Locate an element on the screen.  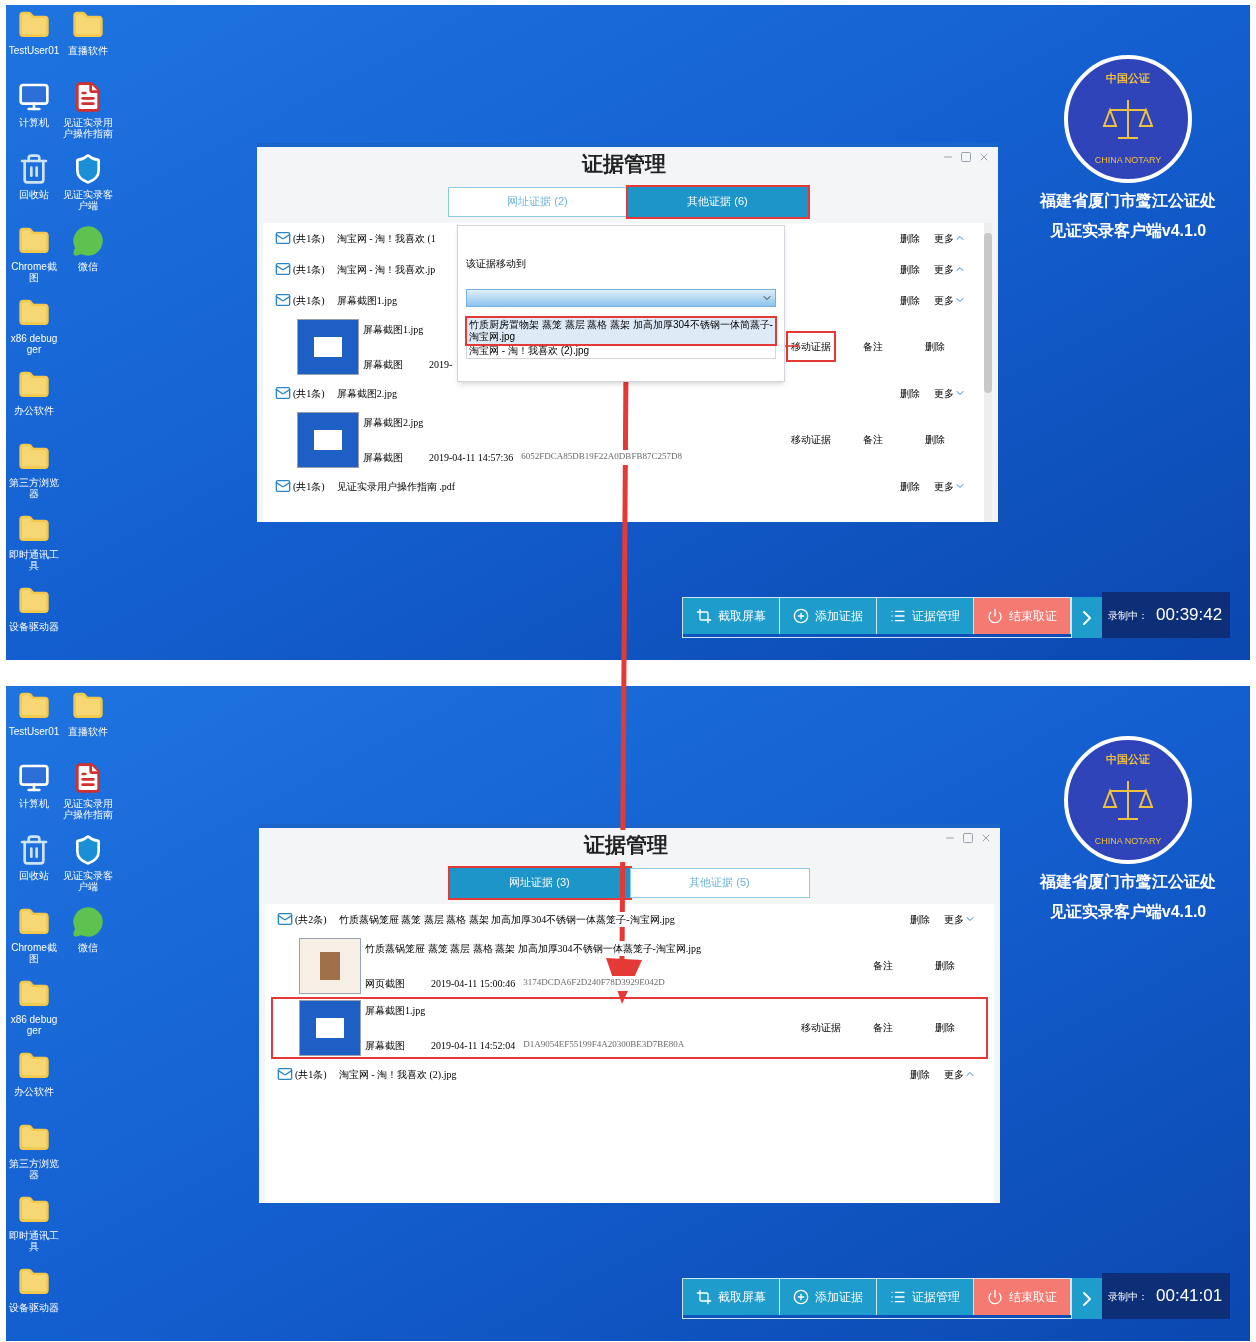
evidence-title: 屏幕截图1.jpg is located at coordinates (366, 300).